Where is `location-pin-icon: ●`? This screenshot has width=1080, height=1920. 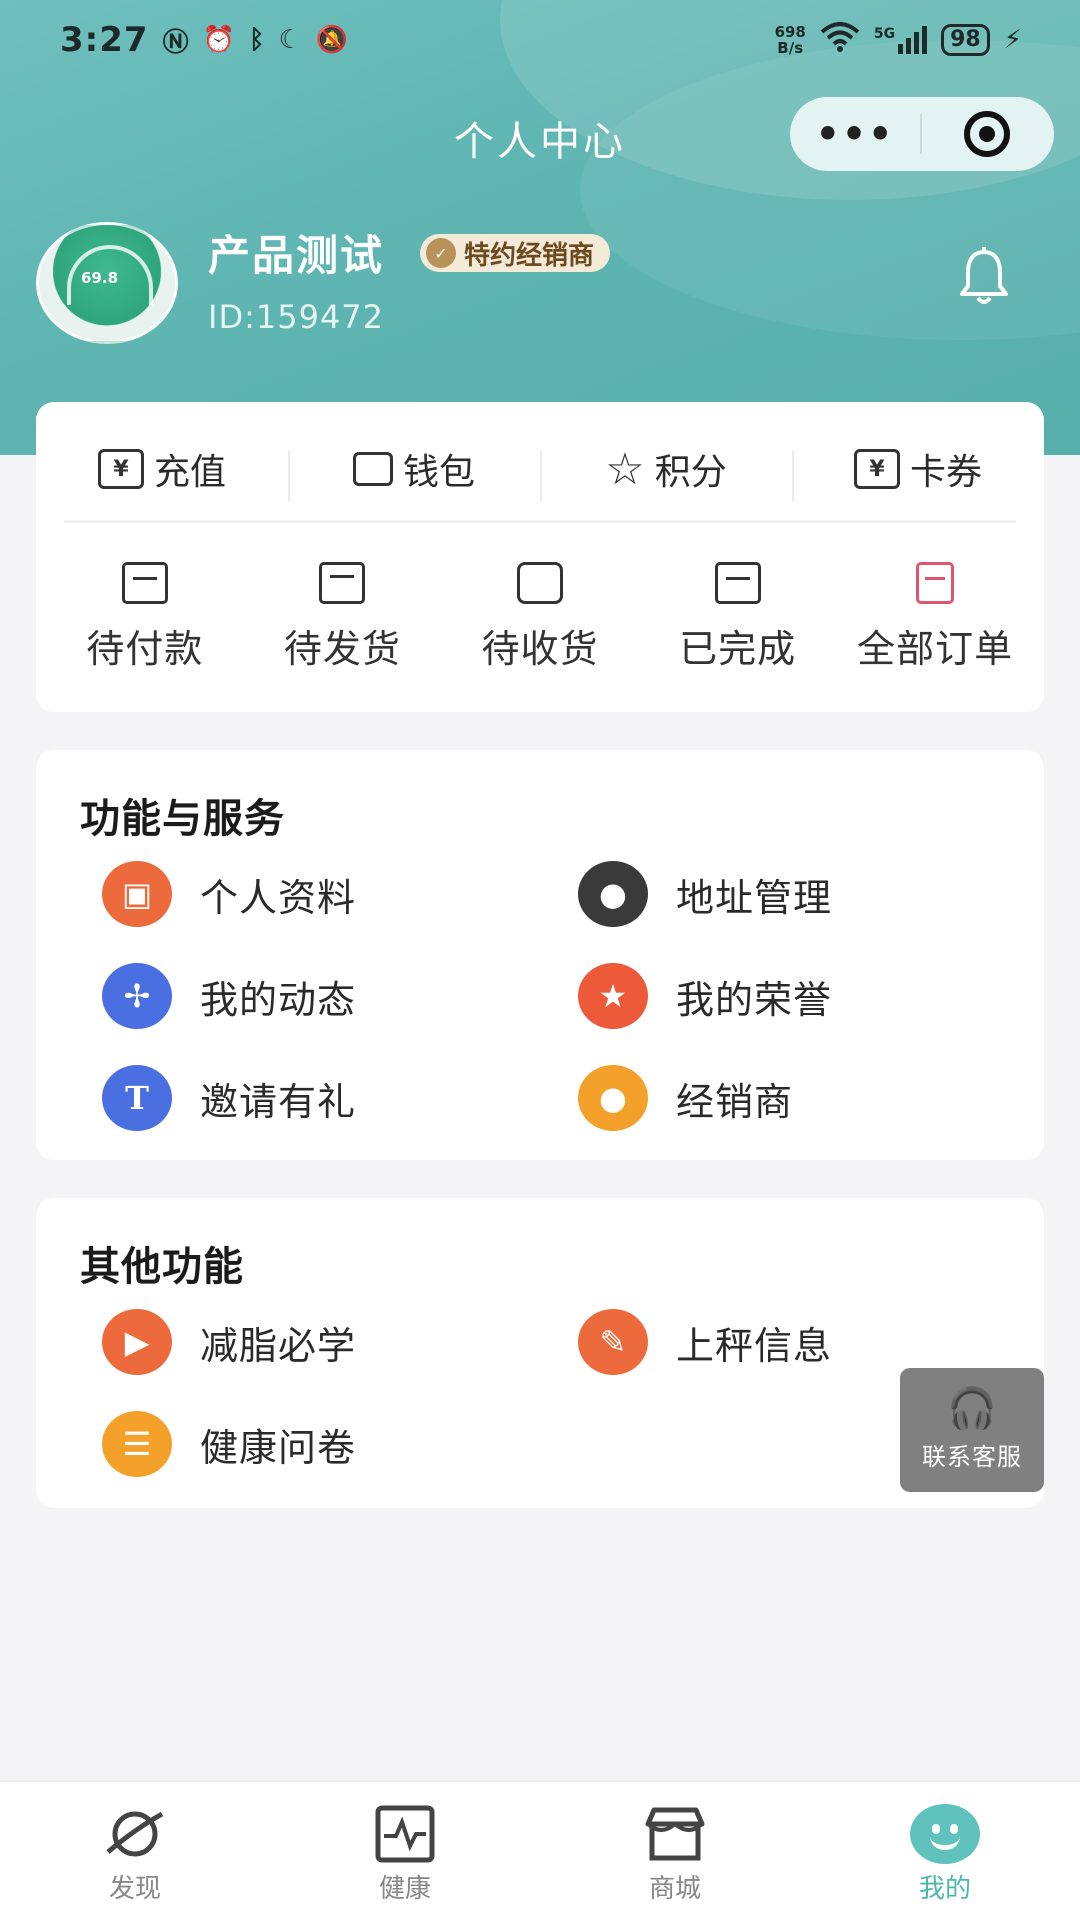 location-pin-icon: ● is located at coordinates (613, 894).